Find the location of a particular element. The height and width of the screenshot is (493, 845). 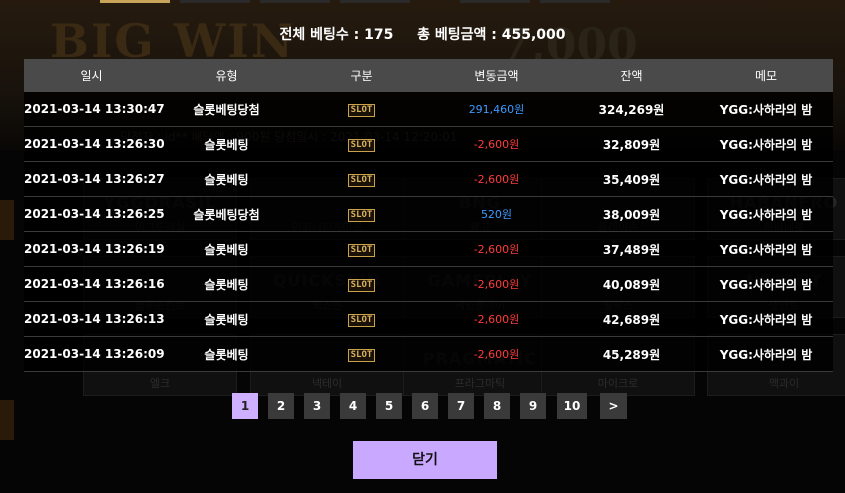

page-button-4: 4 is located at coordinates (353, 406).